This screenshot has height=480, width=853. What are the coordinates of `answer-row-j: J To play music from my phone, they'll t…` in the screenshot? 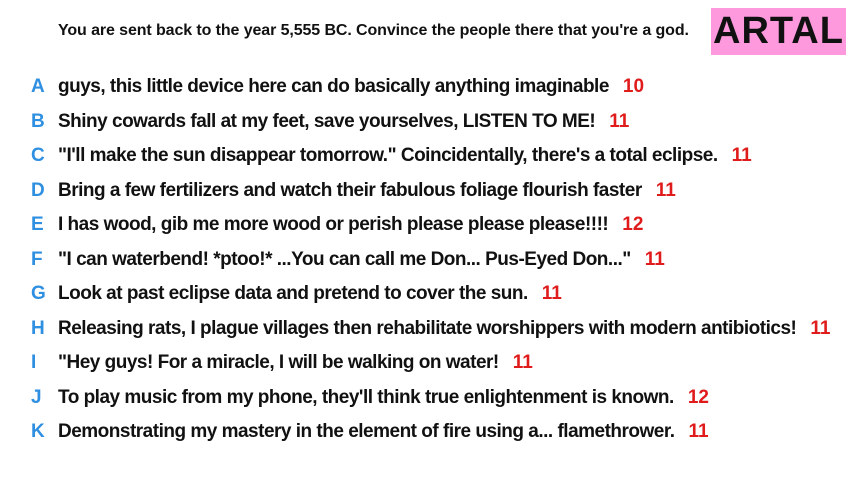 It's located at (426, 398).